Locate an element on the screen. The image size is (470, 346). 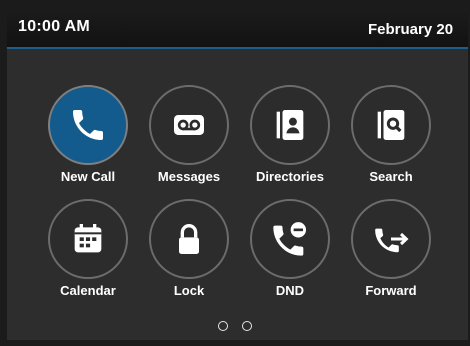
call-forward-icon is located at coordinates (391, 239).